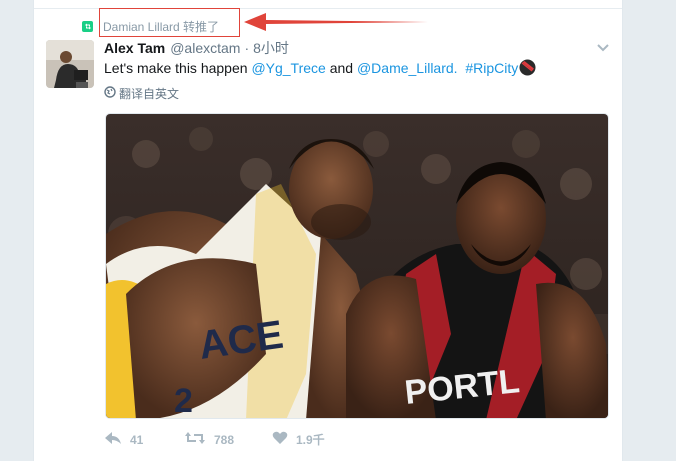  I want to click on author-name: Alex Tam, so click(134, 48).